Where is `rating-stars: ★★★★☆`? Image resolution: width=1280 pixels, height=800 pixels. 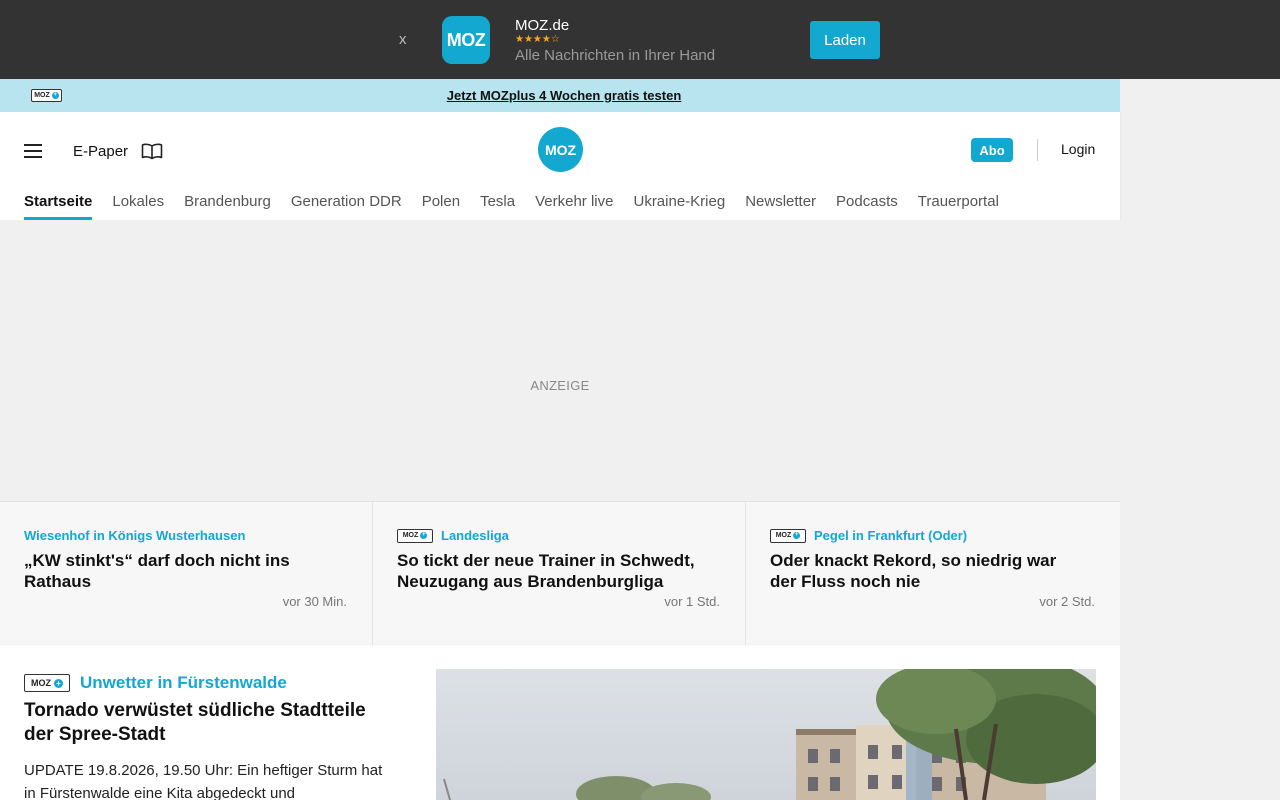
rating-stars: ★★★★☆ is located at coordinates (537, 39).